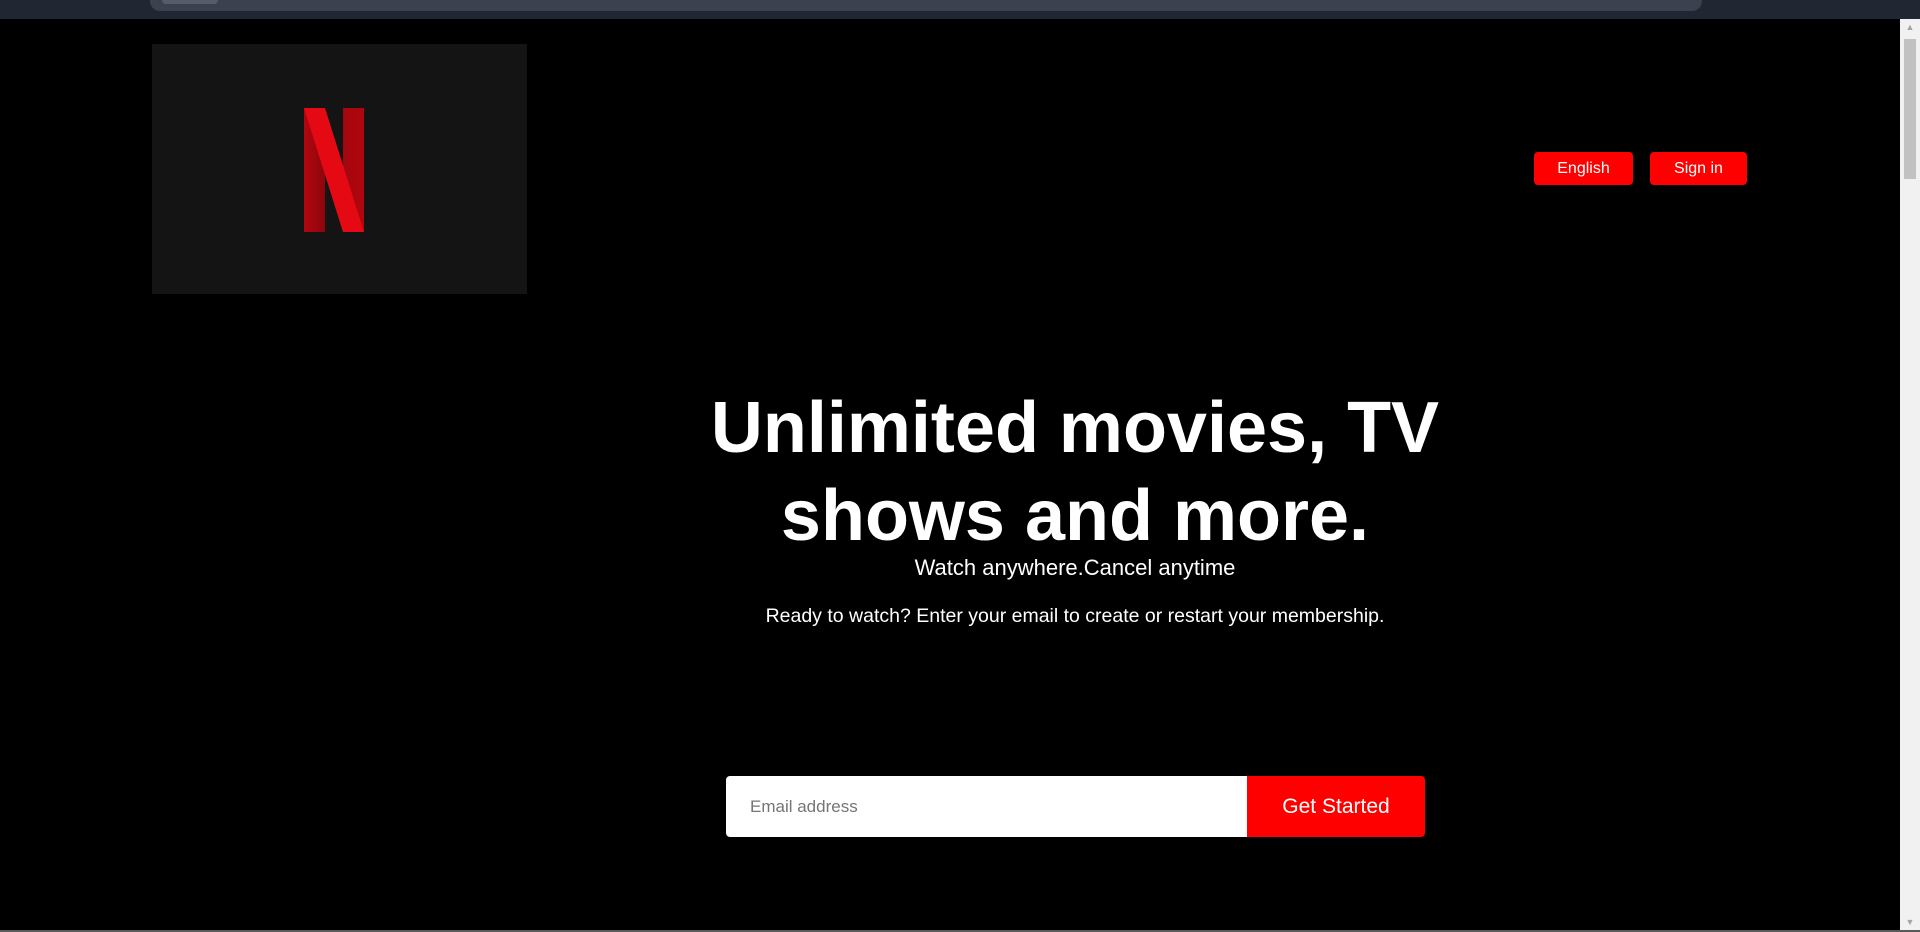 Image resolution: width=1920 pixels, height=932 pixels. What do you see at coordinates (926, 5) in the screenshot?
I see `browser-address-bar` at bounding box center [926, 5].